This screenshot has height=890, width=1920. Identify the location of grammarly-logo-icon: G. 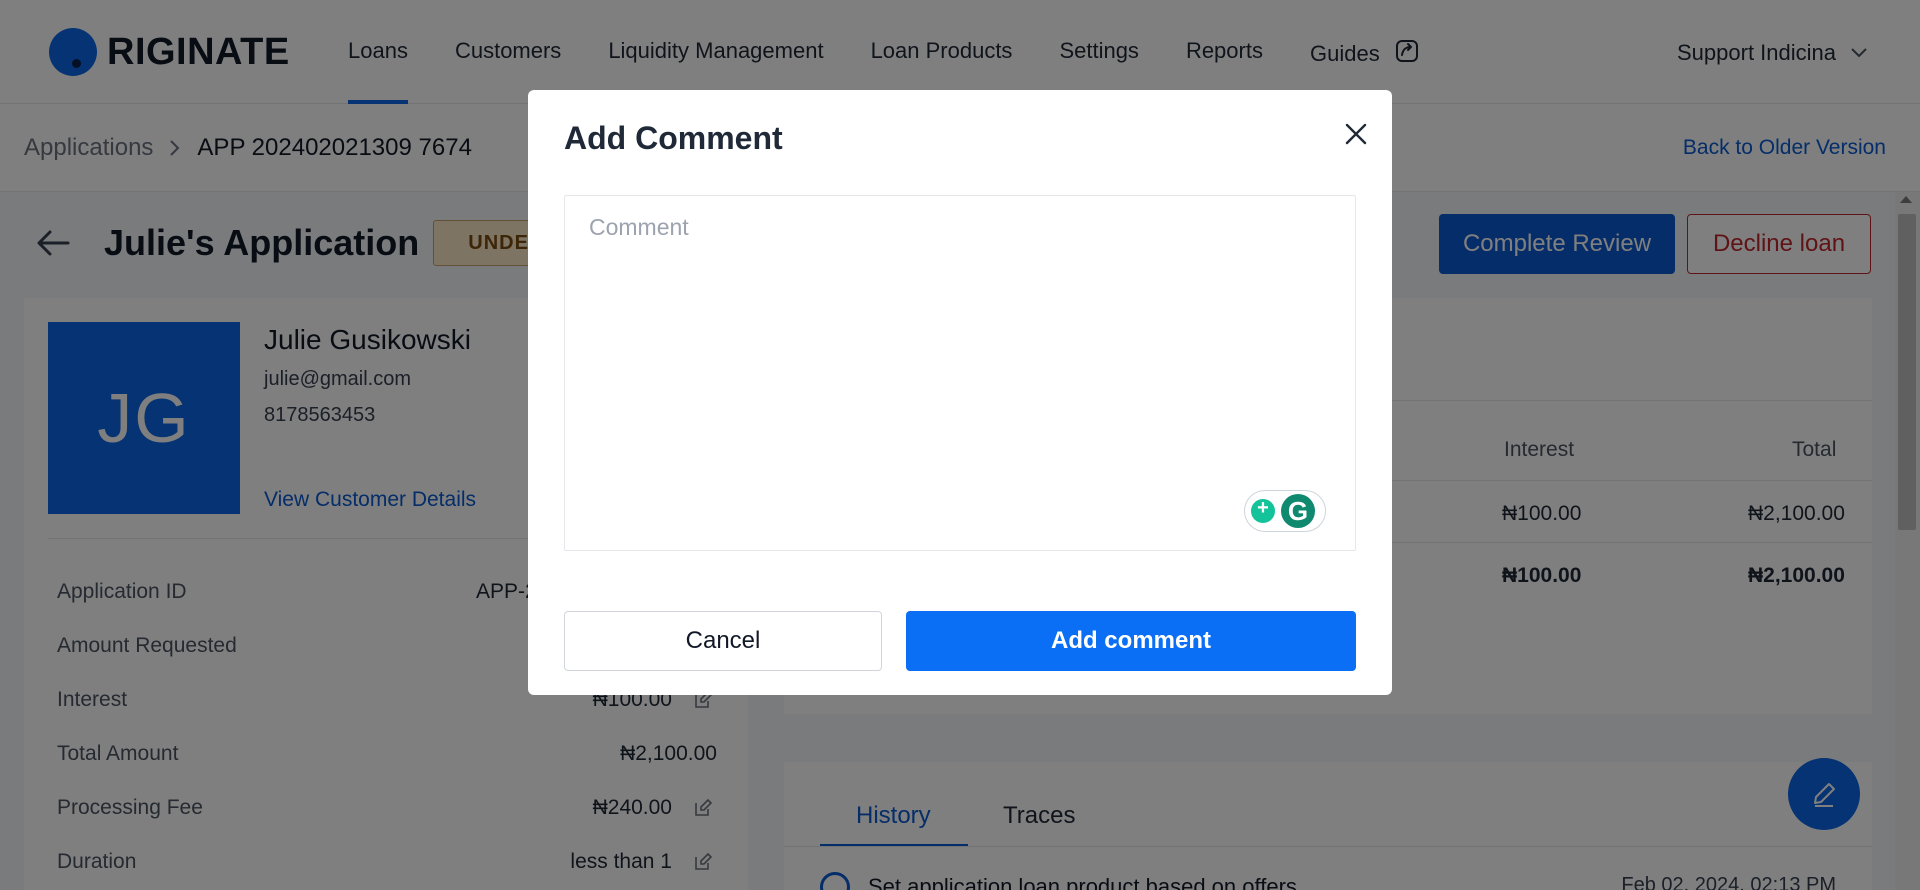
(1298, 511).